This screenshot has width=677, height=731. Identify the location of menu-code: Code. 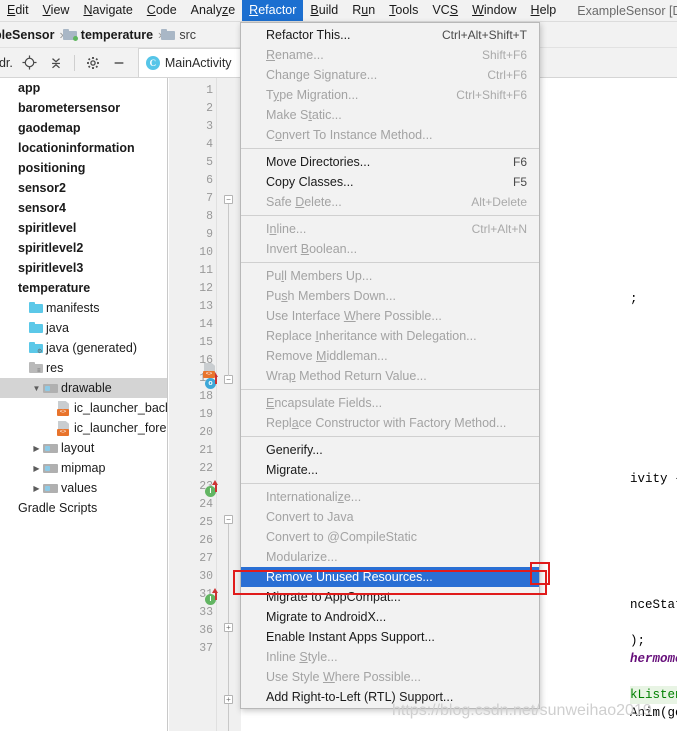
(162, 10).